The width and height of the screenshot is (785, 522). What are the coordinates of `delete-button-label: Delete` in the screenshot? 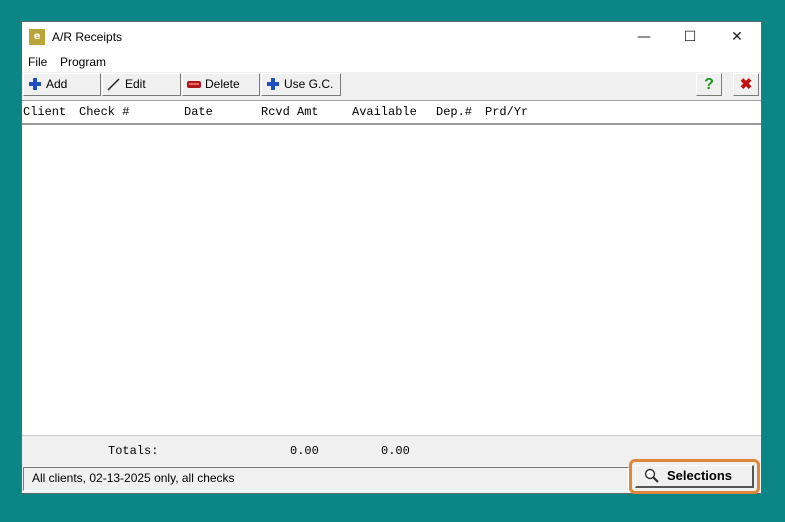 It's located at (222, 84).